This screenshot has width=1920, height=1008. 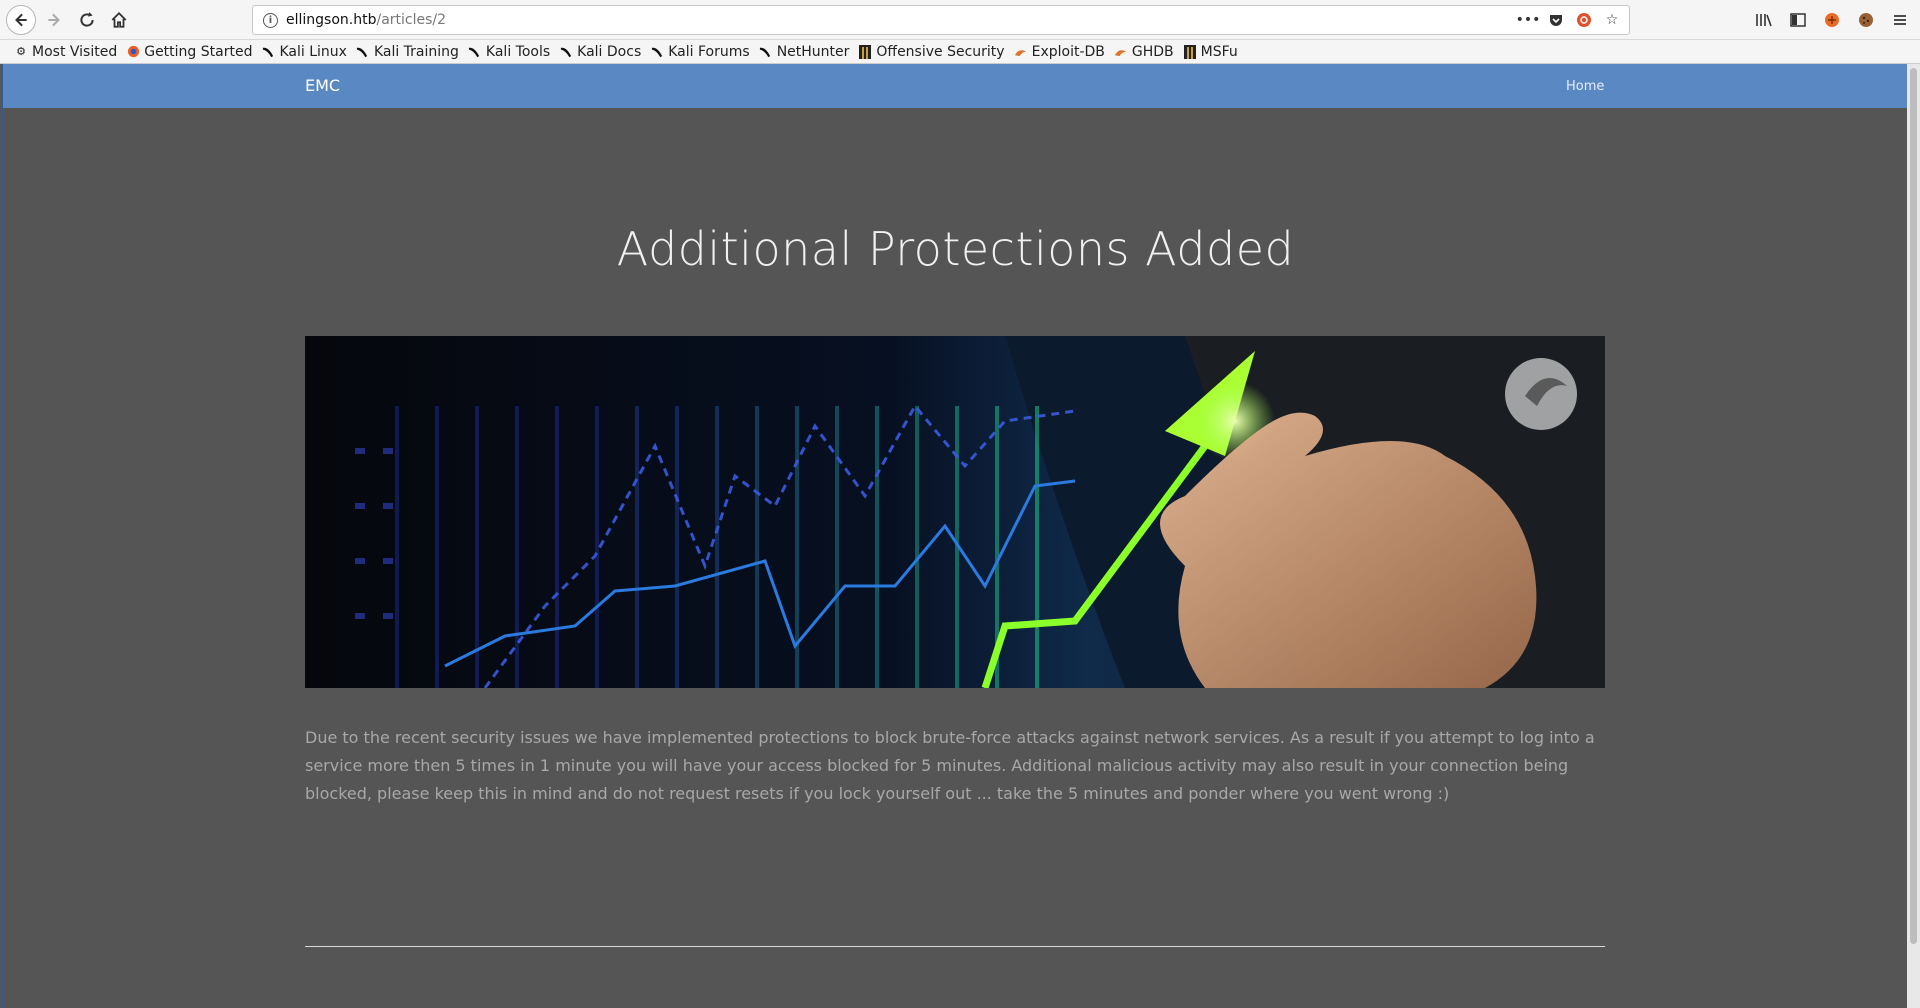 I want to click on arrow-right-icon, so click(x=54, y=20).